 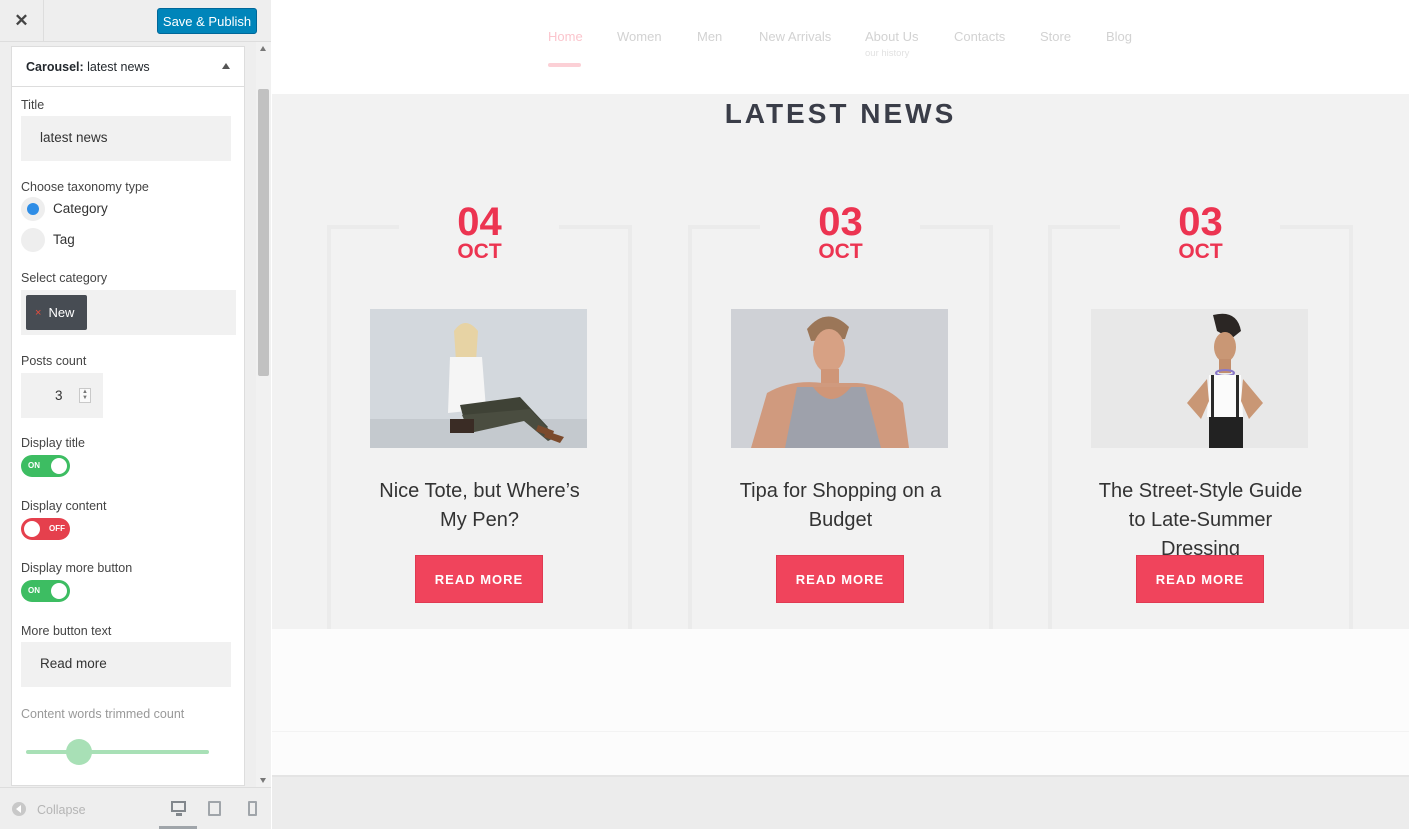 What do you see at coordinates (479, 222) in the screenshot?
I see `post-date-day: 04` at bounding box center [479, 222].